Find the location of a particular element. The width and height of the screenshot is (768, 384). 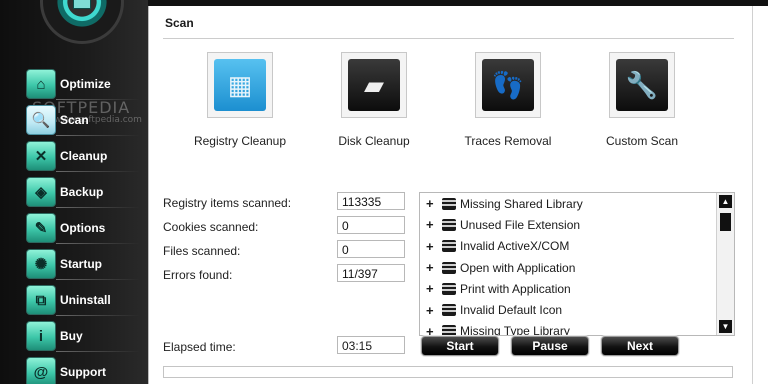

sidebar-item-options: ✎ Options is located at coordinates (87, 228).